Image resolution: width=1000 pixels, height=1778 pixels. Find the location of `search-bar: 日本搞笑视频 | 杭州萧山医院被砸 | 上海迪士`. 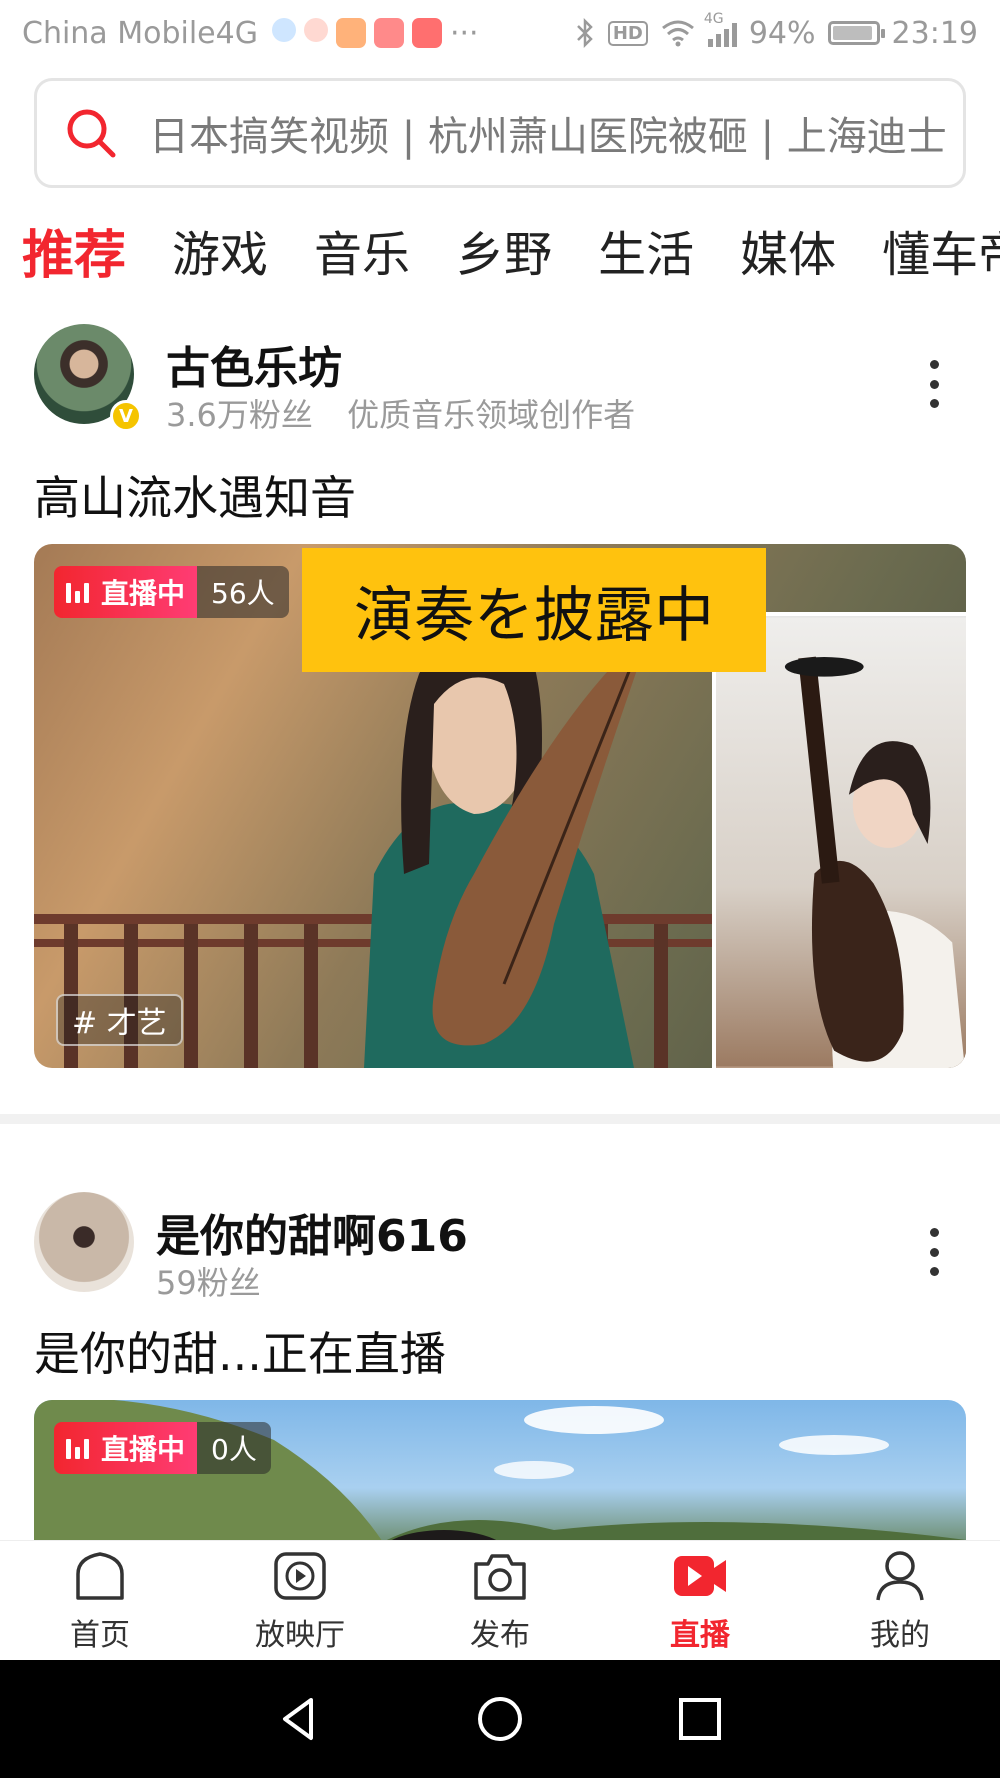

search-bar: 日本搞笑视频 | 杭州萧山医院被砸 | 上海迪士 is located at coordinates (500, 133).